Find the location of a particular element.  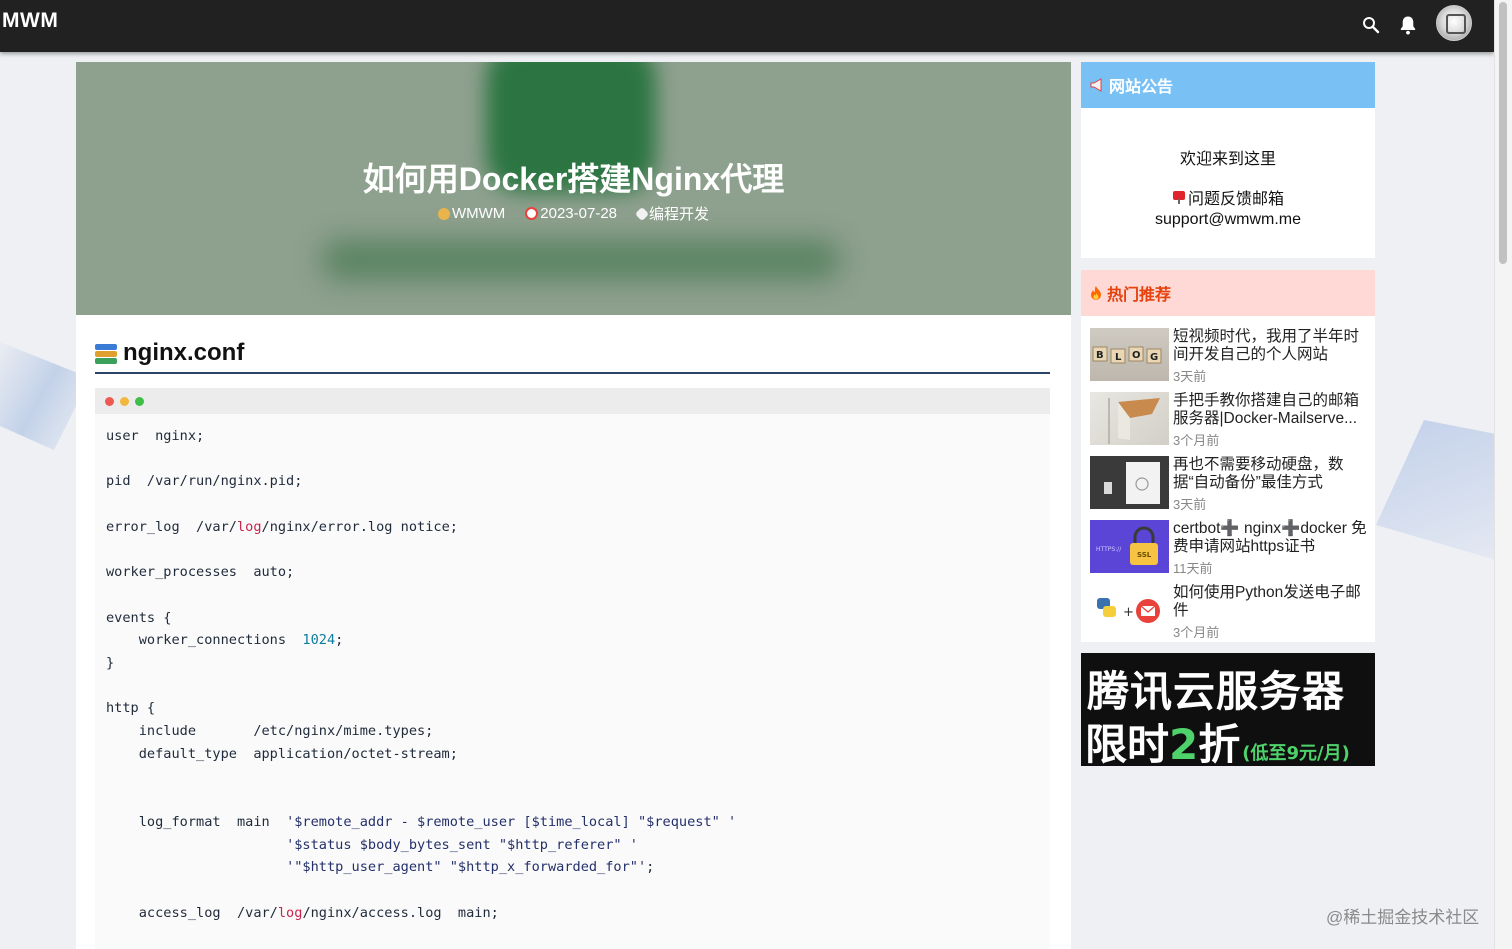

author-meta: WMWM is located at coordinates (471, 213).